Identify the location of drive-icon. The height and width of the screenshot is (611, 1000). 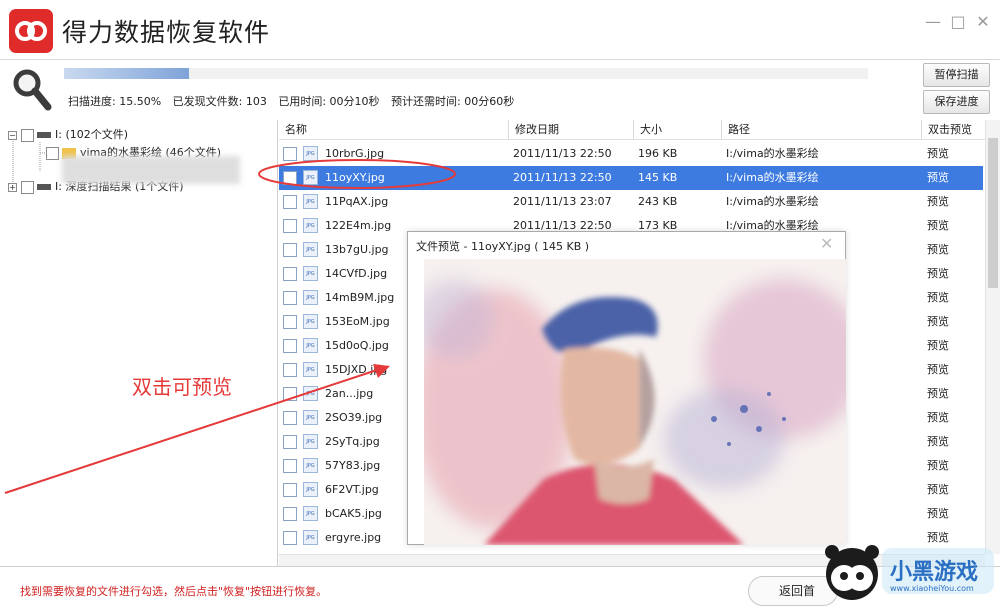
(44, 135).